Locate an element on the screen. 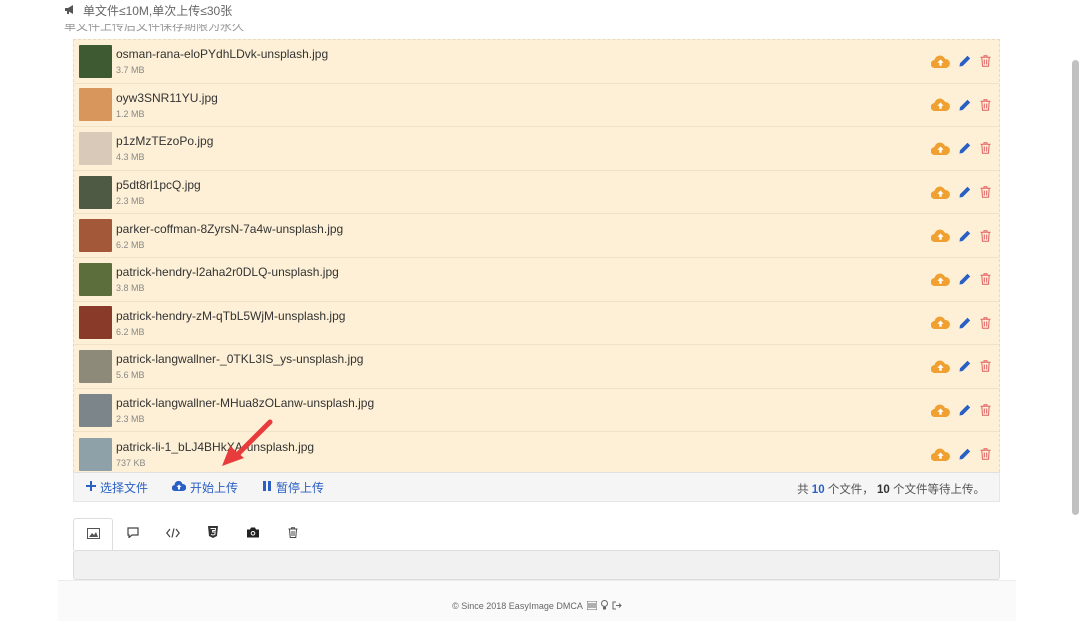 Image resolution: width=1080 pixels, height=621 pixels. file-name: oyw3SNR11YU.jpg is located at coordinates (167, 97).